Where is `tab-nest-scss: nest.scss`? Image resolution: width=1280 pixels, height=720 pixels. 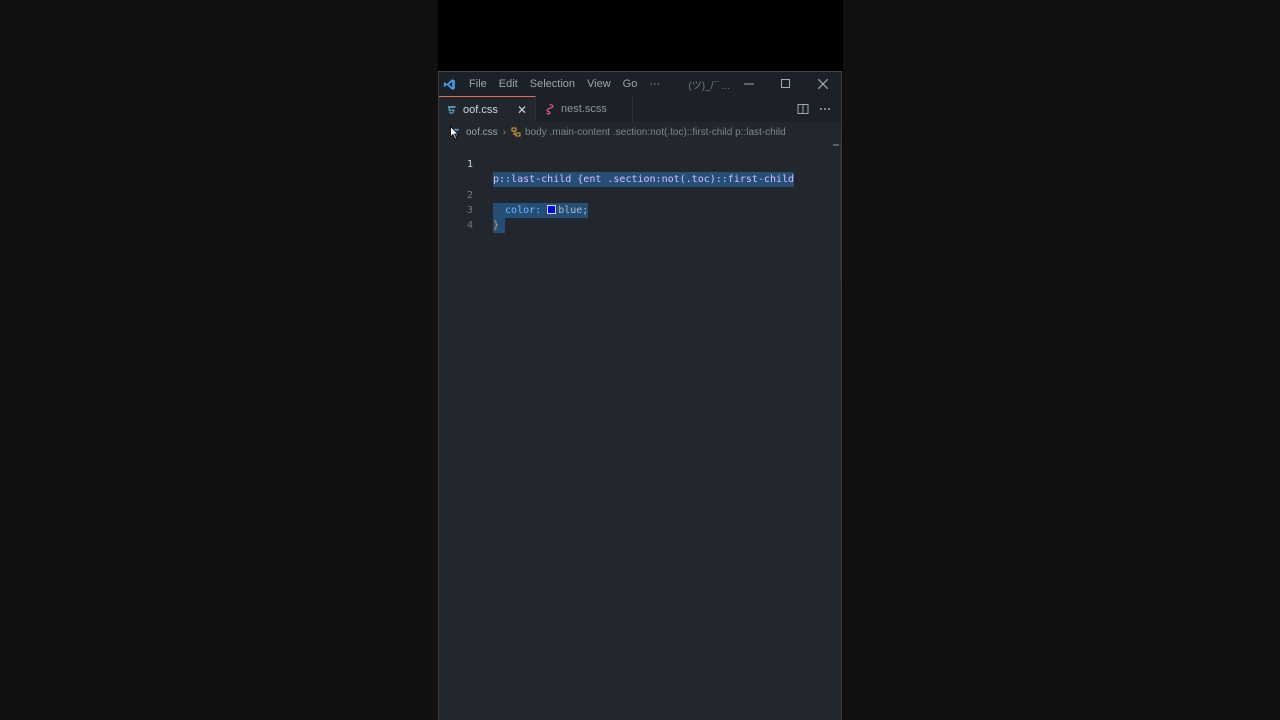 tab-nest-scss: nest.scss is located at coordinates (584, 109).